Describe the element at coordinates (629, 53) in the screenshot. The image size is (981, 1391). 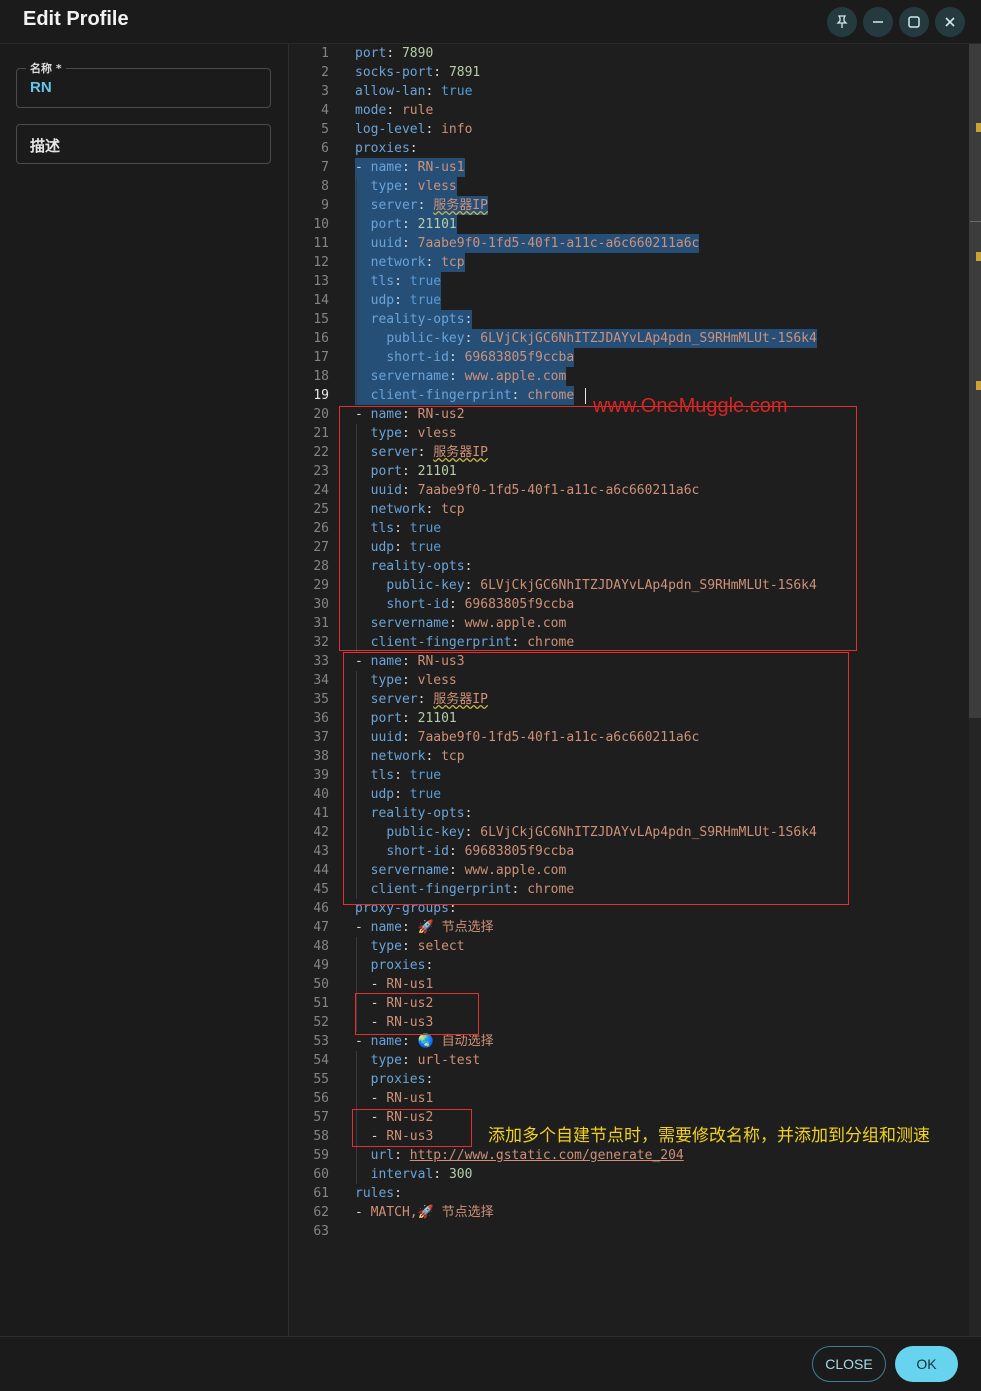
I see `code-line: 1 port: 7890` at that location.